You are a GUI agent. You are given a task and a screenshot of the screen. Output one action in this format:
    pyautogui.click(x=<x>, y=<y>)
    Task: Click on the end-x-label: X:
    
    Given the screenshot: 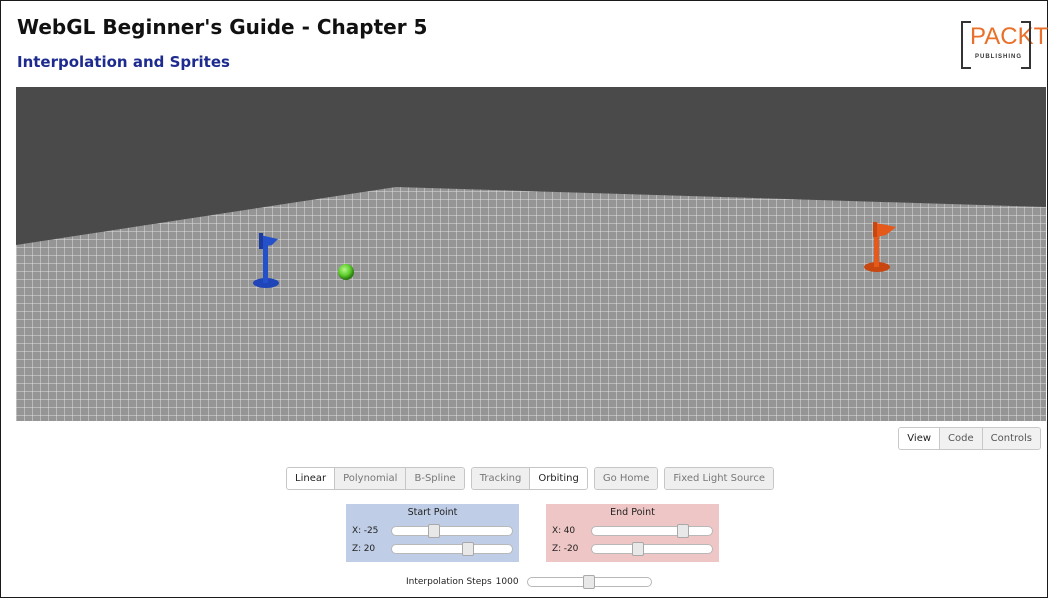 What is the action you would take?
    pyautogui.click(x=557, y=531)
    